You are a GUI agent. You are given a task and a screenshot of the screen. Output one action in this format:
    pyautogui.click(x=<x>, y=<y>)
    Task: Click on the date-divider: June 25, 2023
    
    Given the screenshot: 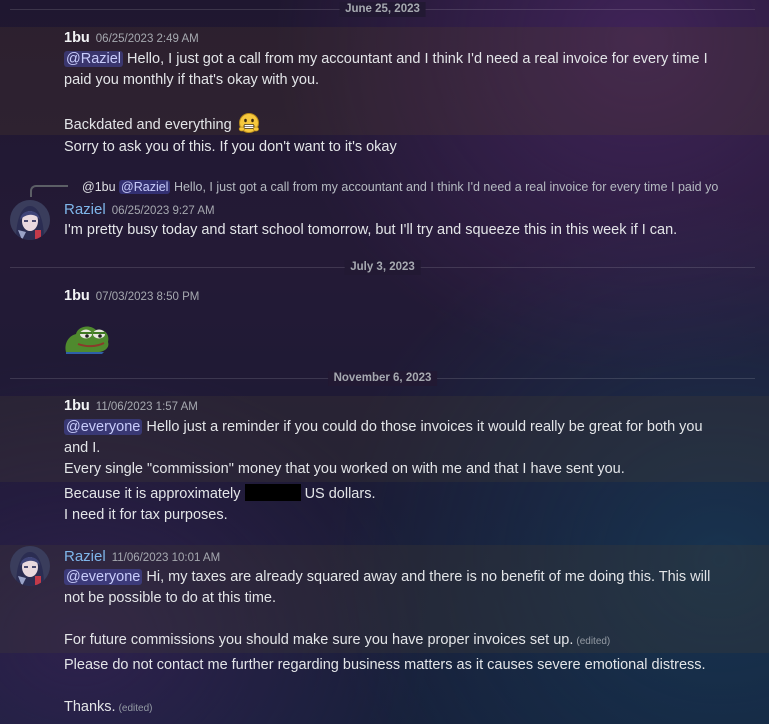 What is the action you would take?
    pyautogui.click(x=382, y=9)
    